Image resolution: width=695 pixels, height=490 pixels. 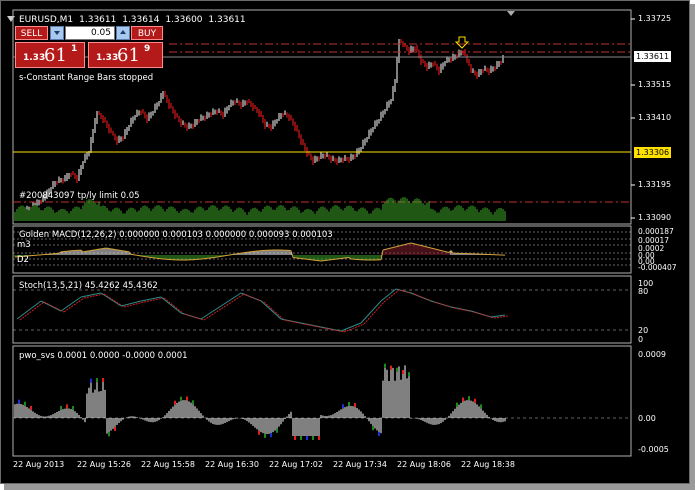 I want to click on buy-price-pips: 61, so click(x=128, y=55).